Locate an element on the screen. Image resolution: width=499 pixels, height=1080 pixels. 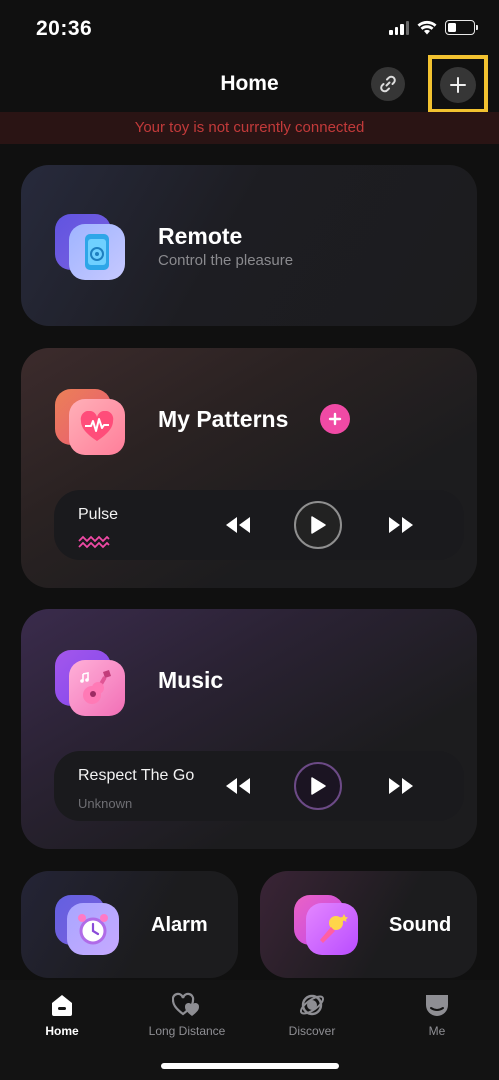
battery-icon is located at coordinates (461, 27).